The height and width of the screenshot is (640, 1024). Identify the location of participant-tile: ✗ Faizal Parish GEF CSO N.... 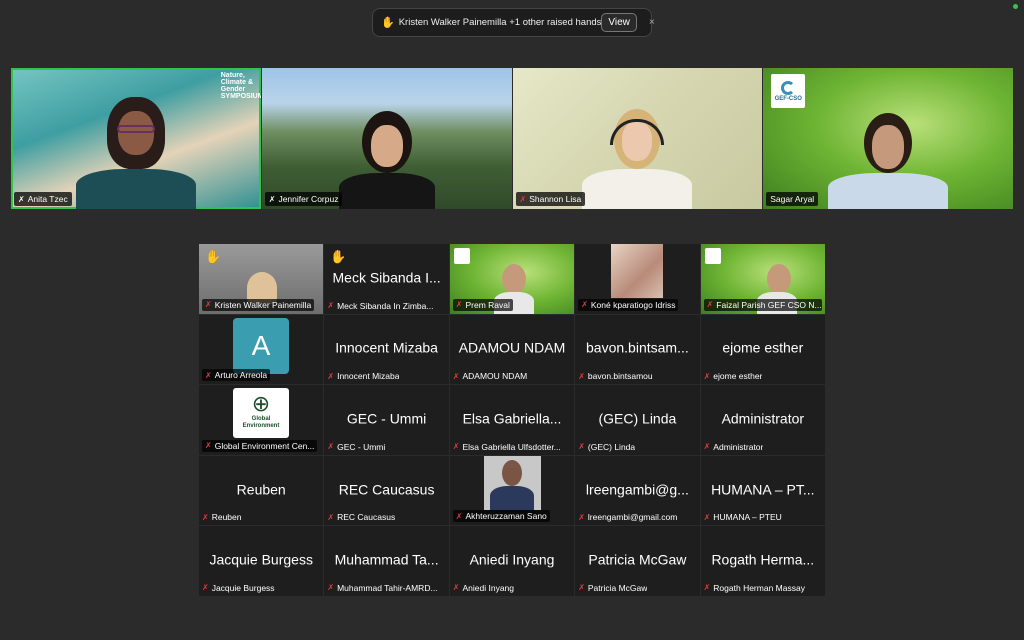
(762, 279).